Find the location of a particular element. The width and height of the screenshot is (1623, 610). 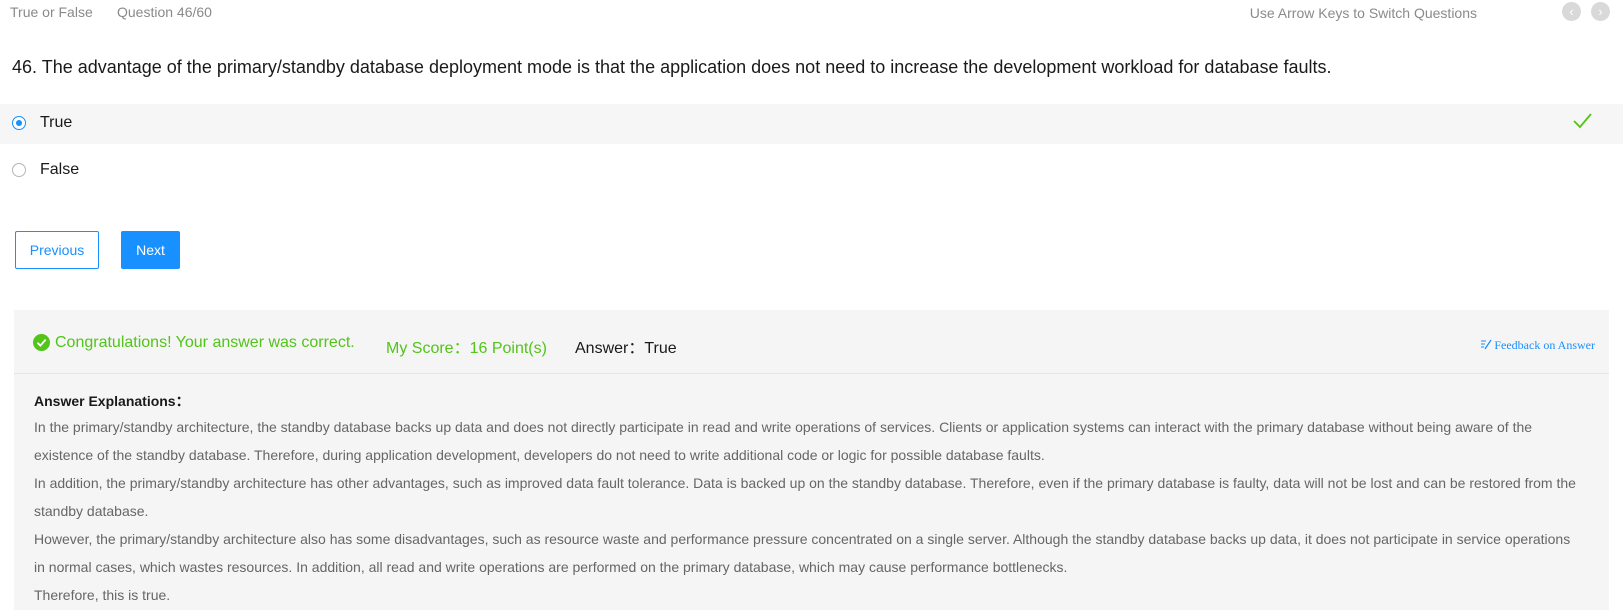

option-label: True is located at coordinates (56, 122).